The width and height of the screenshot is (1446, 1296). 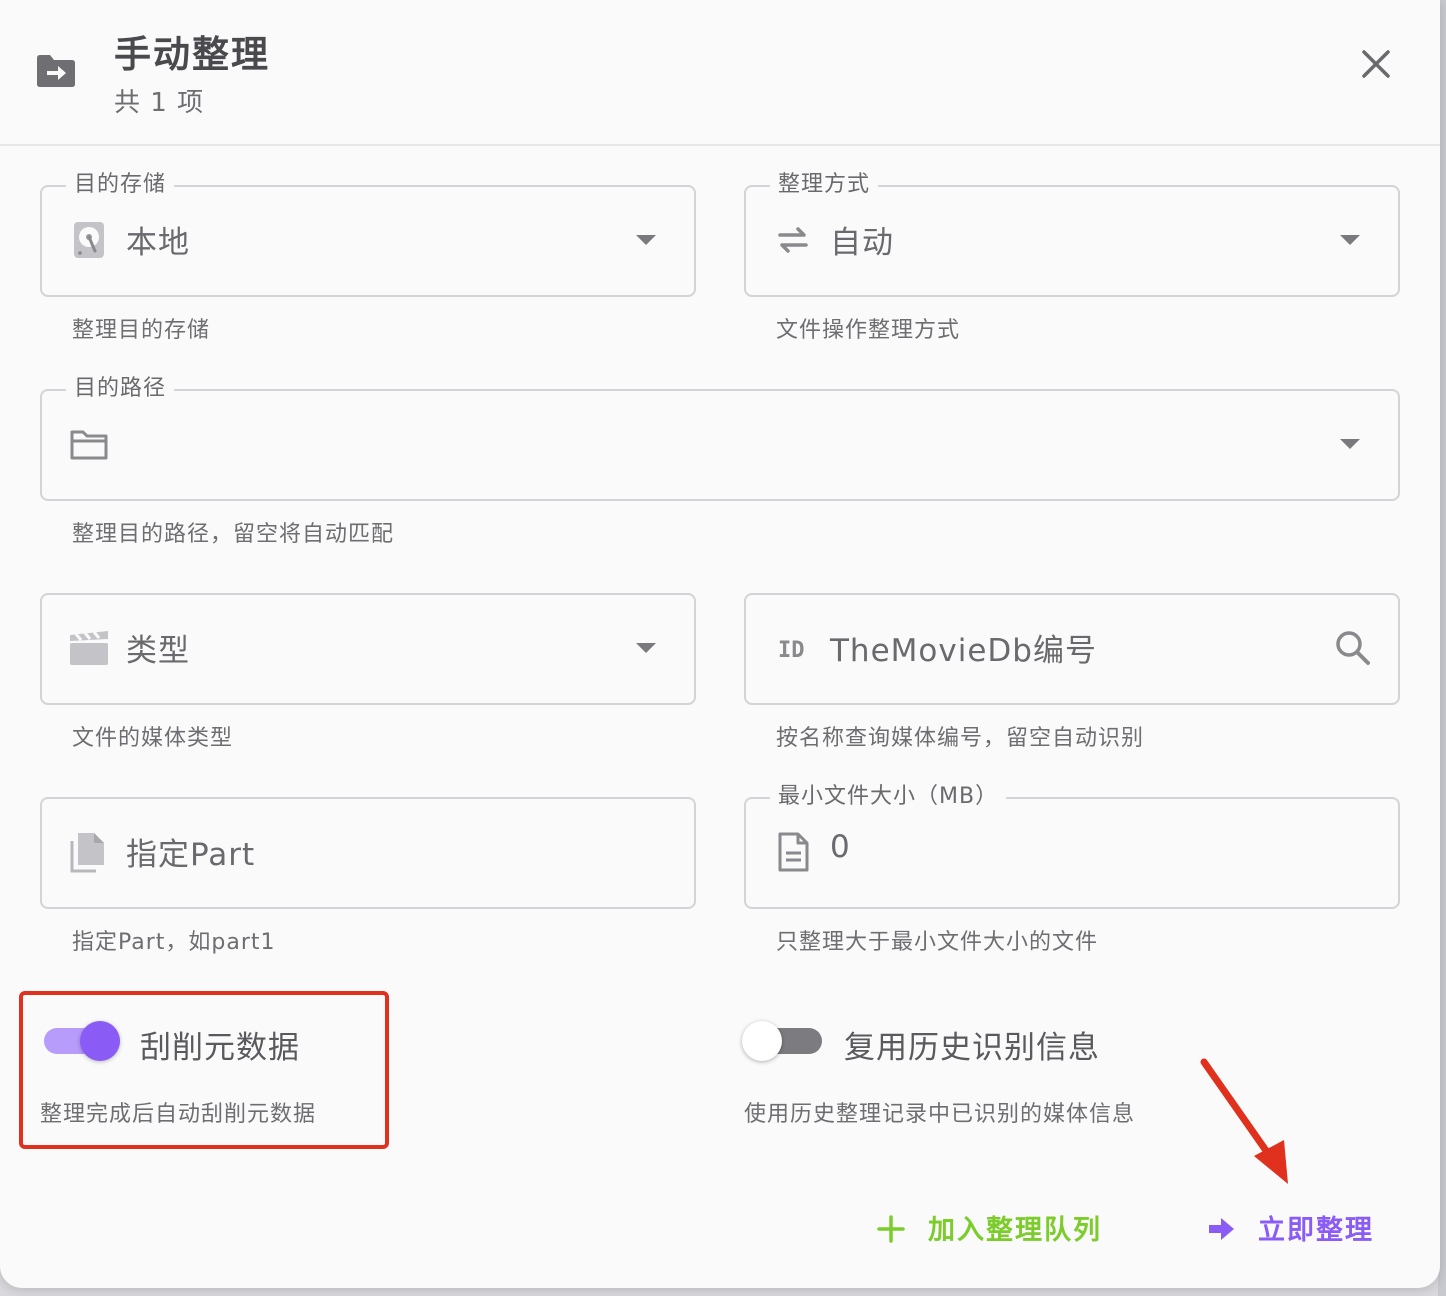 I want to click on scrape-label: 刮削元数据, so click(x=220, y=1048).